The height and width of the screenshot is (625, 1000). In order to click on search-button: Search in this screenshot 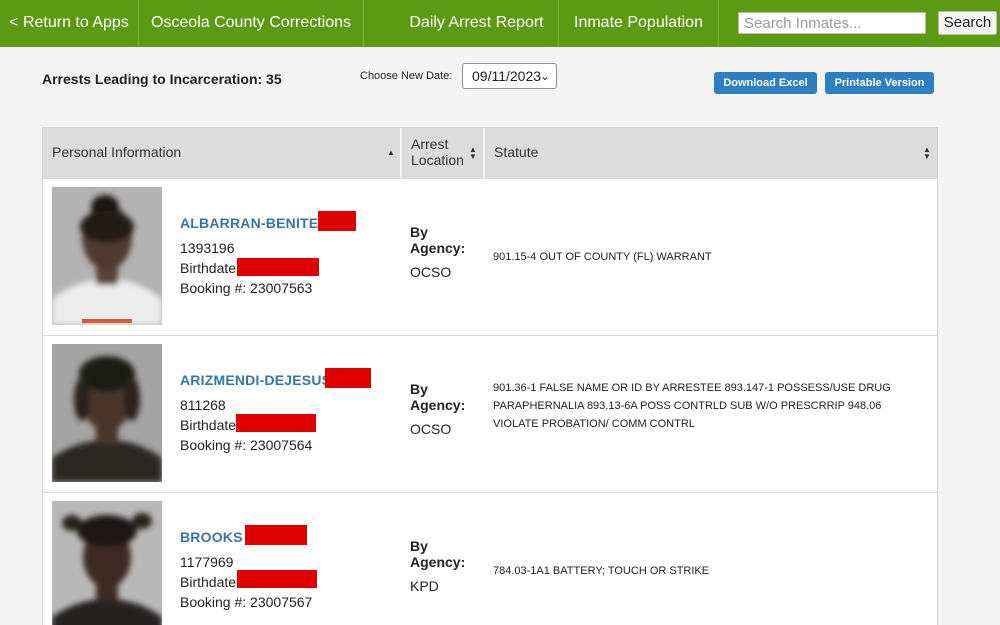, I will do `click(967, 23)`.